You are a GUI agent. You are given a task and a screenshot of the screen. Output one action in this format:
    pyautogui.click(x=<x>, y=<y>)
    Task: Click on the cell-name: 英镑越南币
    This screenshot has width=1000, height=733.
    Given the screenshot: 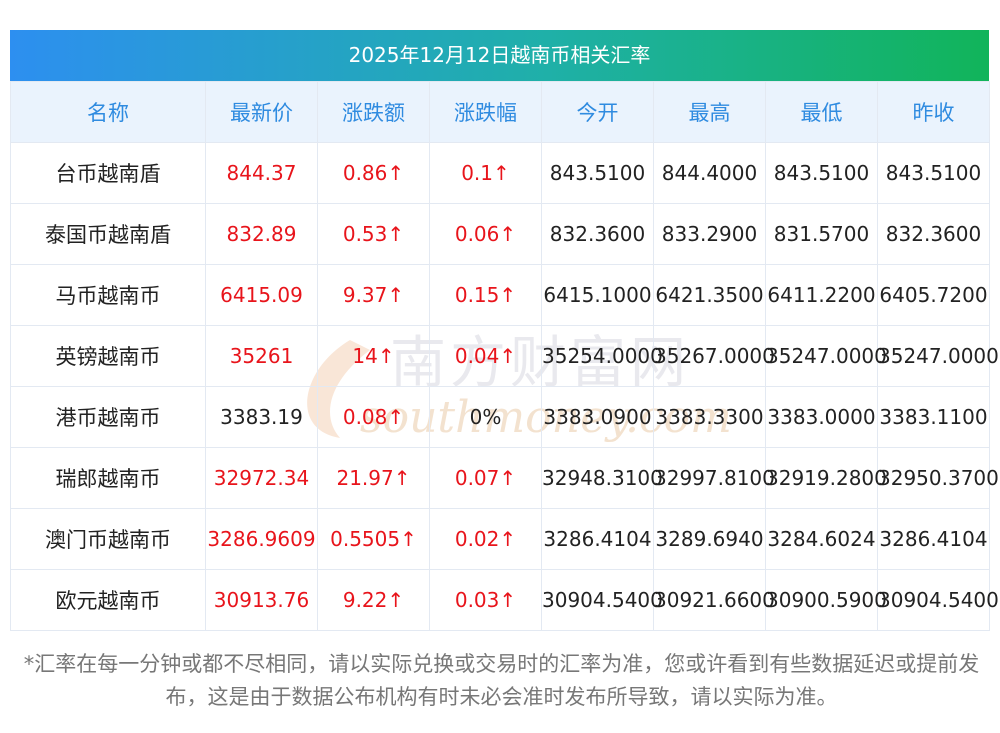 What is the action you would take?
    pyautogui.click(x=108, y=356)
    